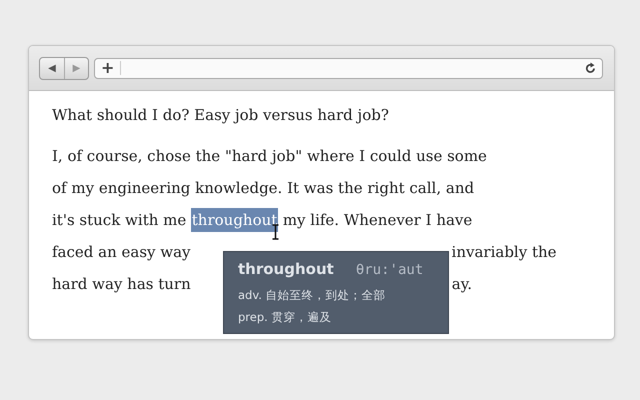  What do you see at coordinates (263, 188) in the screenshot?
I see `paragraph-text: of my engineering knowledge. It was the right call, and` at bounding box center [263, 188].